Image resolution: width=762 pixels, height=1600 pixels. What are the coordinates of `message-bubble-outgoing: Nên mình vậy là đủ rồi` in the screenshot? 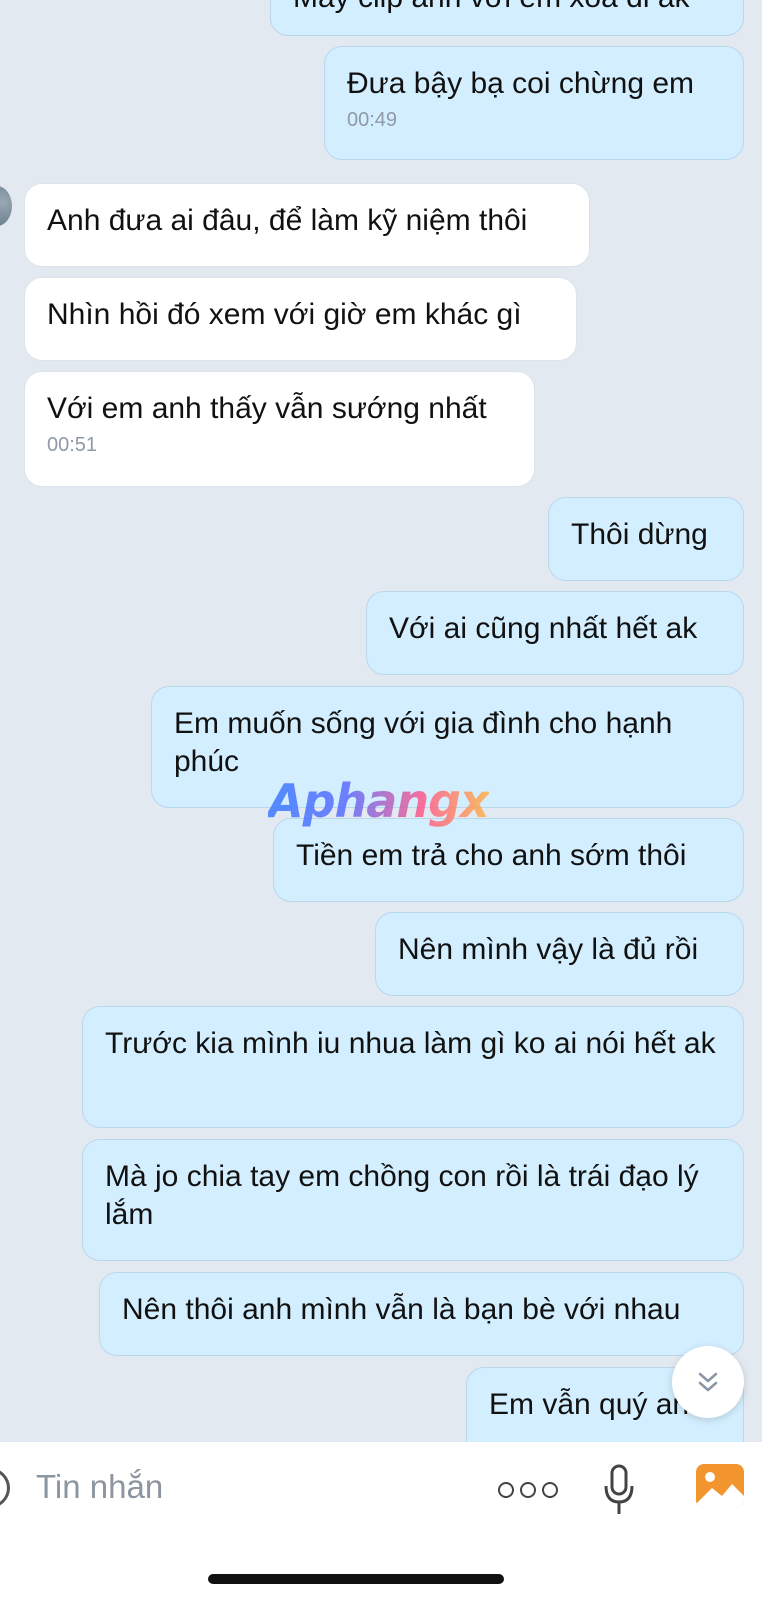 It's located at (559, 954).